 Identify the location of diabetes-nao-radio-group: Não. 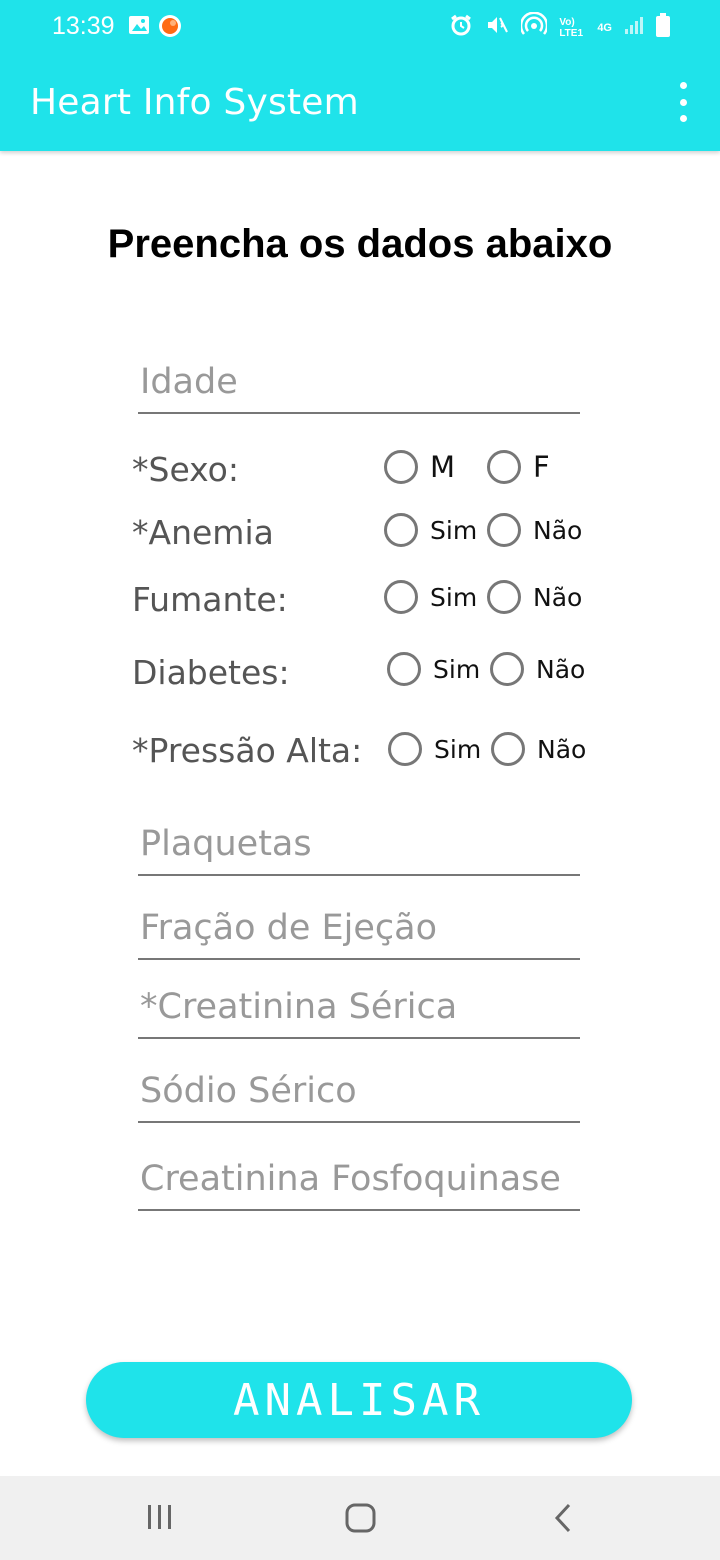
(537, 669).